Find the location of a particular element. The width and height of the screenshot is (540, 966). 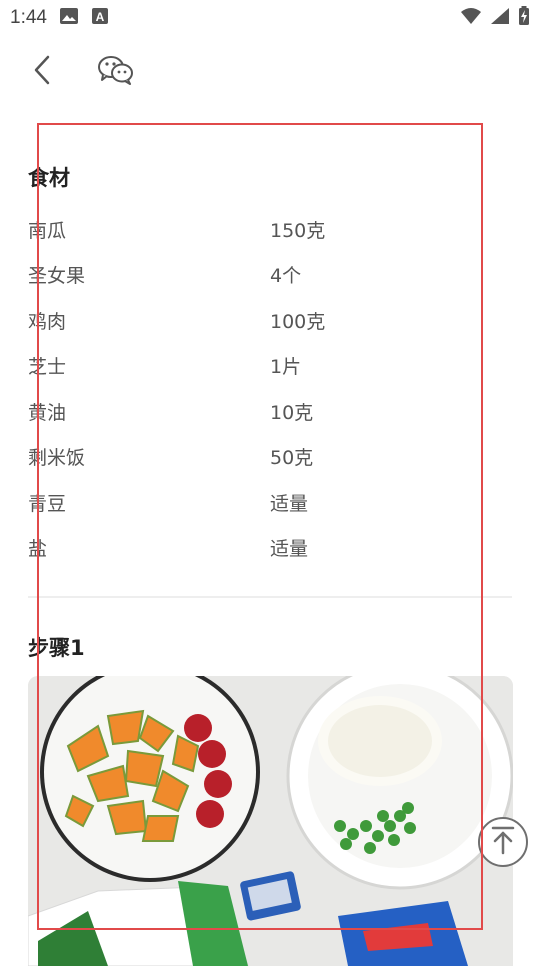

ingredient-name: 圣女果 is located at coordinates (57, 276).